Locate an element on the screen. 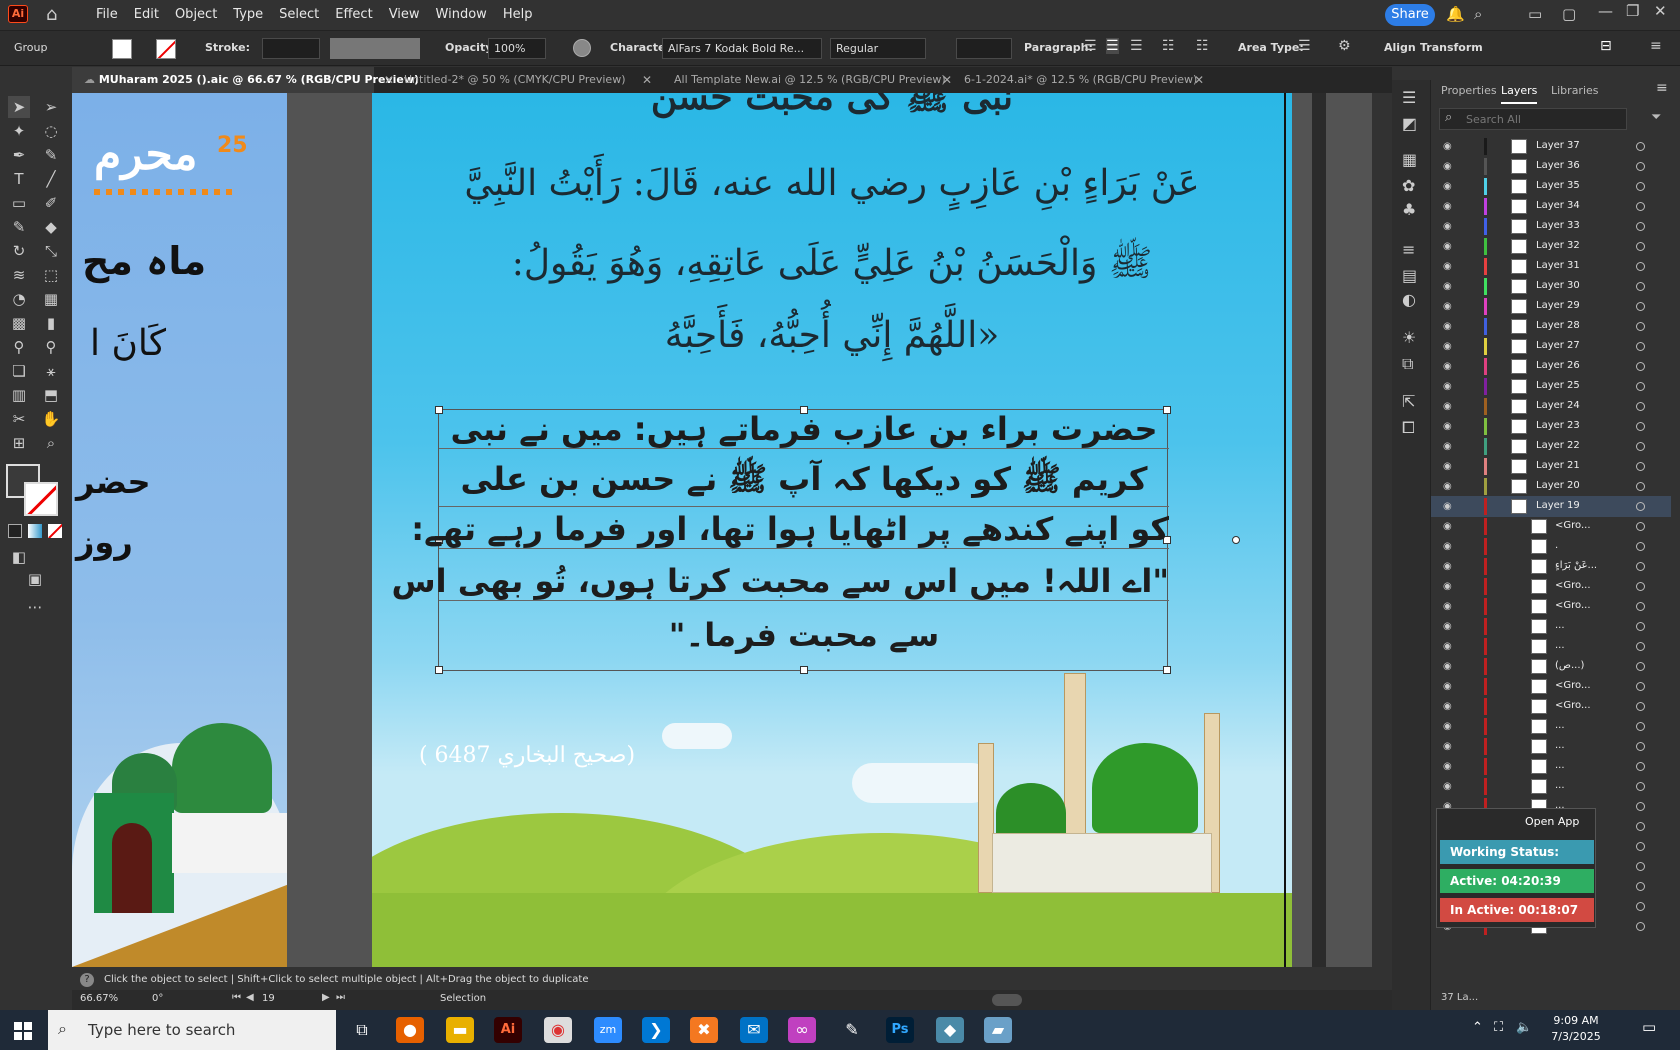 Image resolution: width=1680 pixels, height=1050 pixels. free-transform-icon: ⬚ is located at coordinates (51, 275).